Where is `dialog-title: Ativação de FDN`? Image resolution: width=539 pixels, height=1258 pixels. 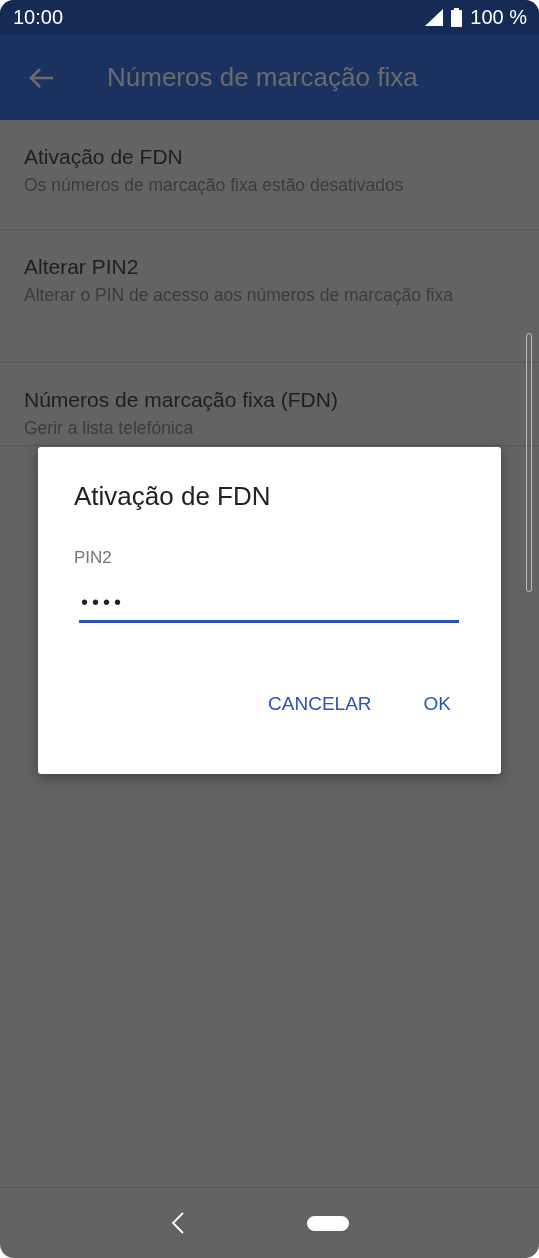 dialog-title: Ativação de FDN is located at coordinates (173, 496).